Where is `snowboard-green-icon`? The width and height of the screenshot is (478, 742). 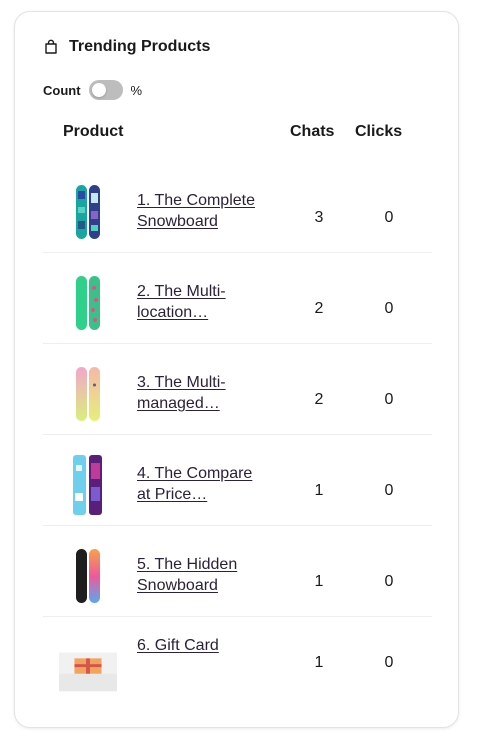 snowboard-green-icon is located at coordinates (88, 303).